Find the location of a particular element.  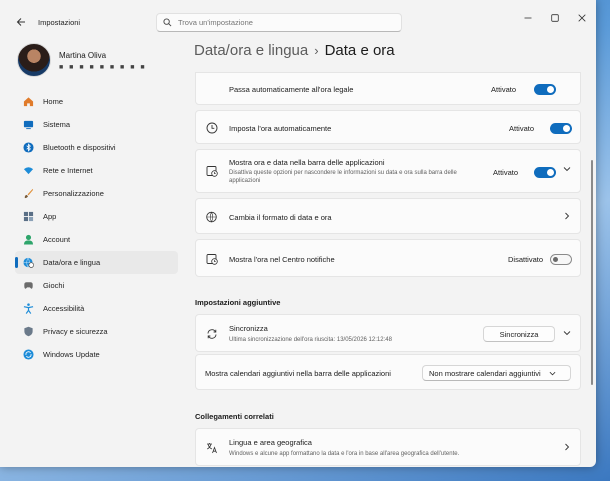

shield-icon is located at coordinates (28, 331).